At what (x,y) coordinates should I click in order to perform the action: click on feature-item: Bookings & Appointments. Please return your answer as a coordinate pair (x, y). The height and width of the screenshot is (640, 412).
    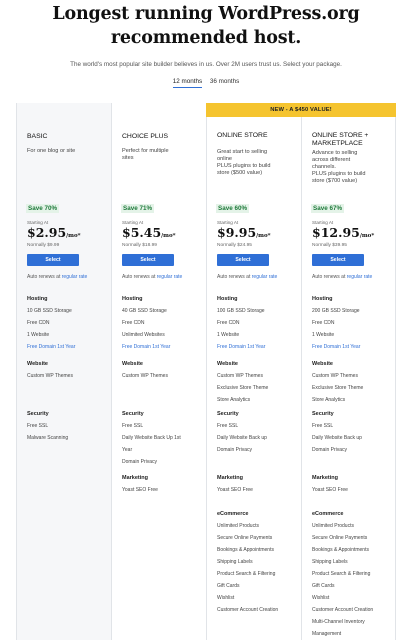
    Looking at the image, I should click on (340, 550).